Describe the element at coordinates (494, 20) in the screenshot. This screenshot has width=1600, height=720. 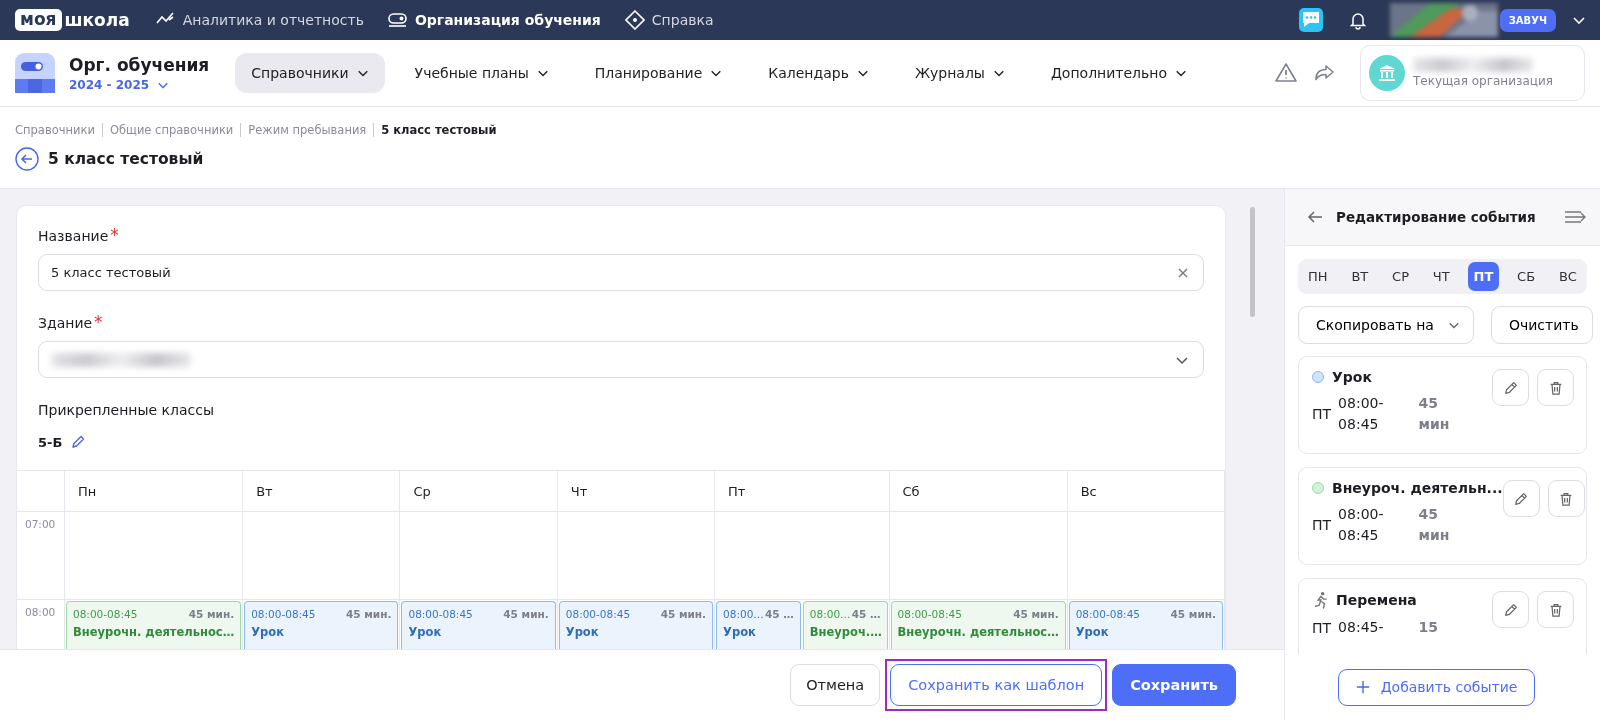
I see `nav-link: Организация обучения` at that location.